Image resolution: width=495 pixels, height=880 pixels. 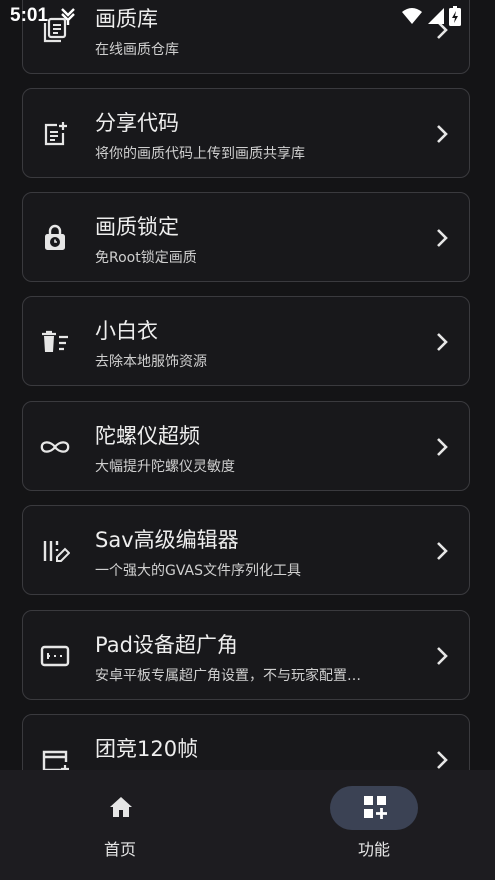 What do you see at coordinates (55, 342) in the screenshot?
I see `delete-sweep-icon` at bounding box center [55, 342].